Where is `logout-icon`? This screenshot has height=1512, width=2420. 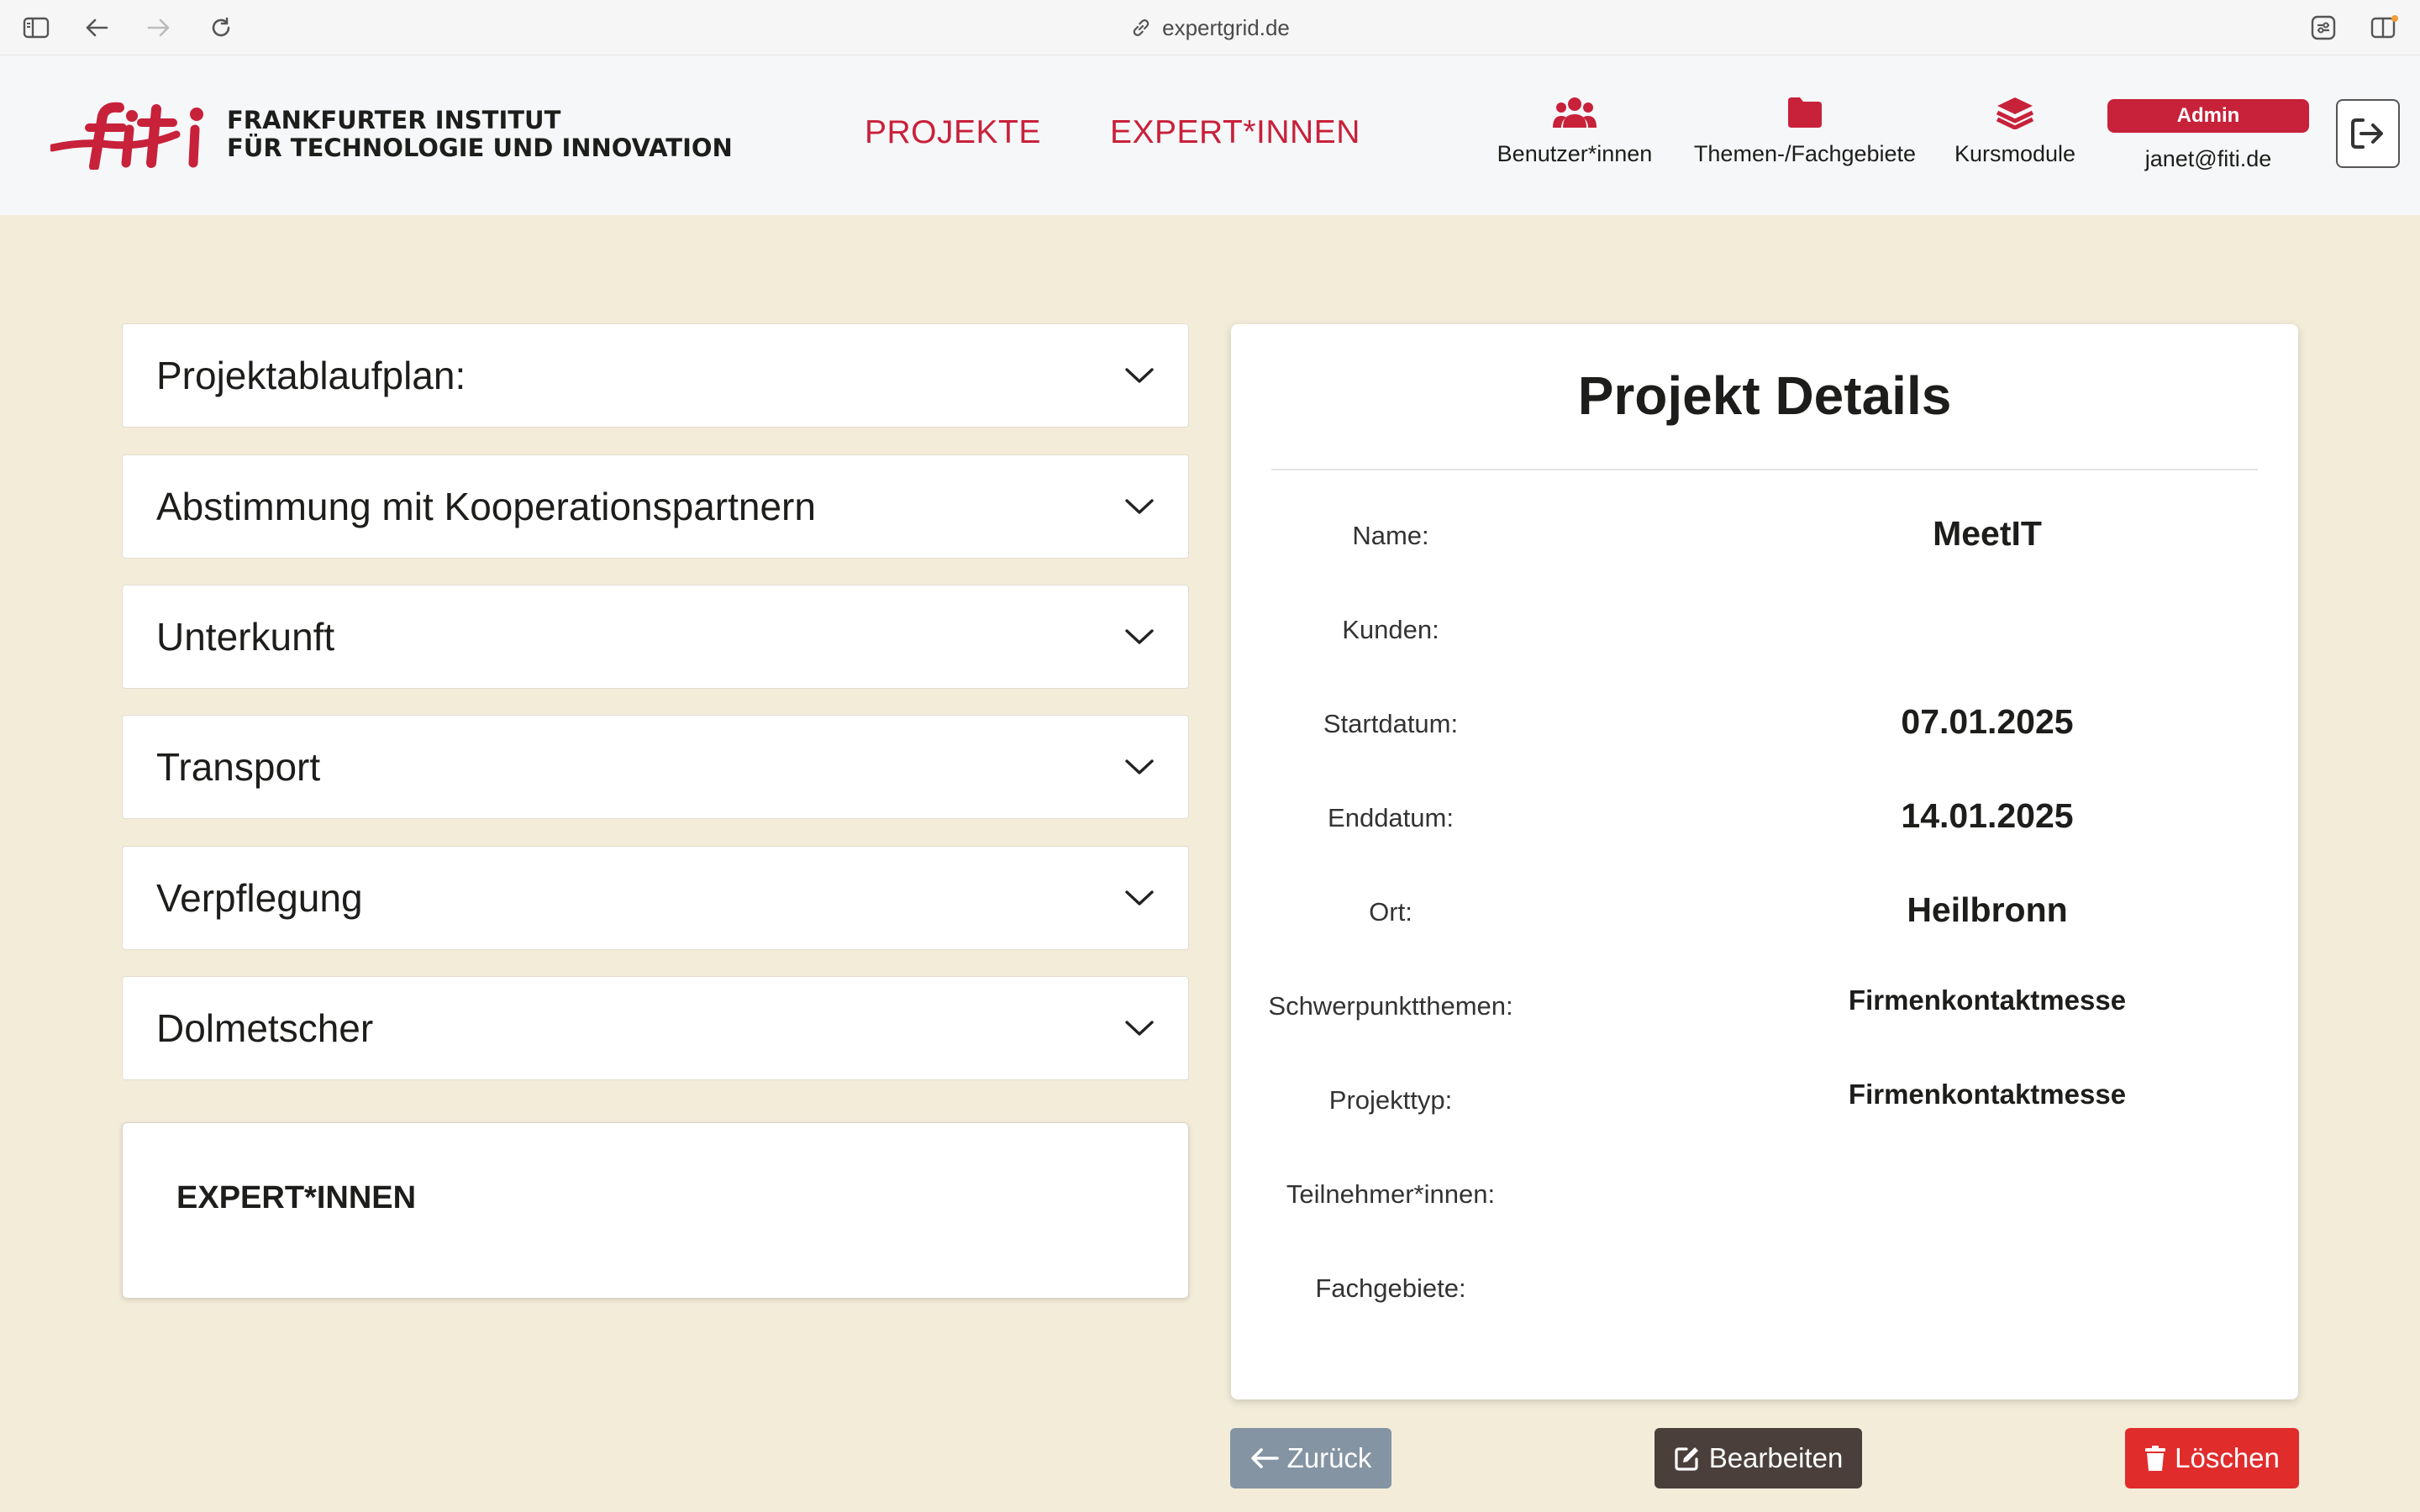 logout-icon is located at coordinates (2367, 133).